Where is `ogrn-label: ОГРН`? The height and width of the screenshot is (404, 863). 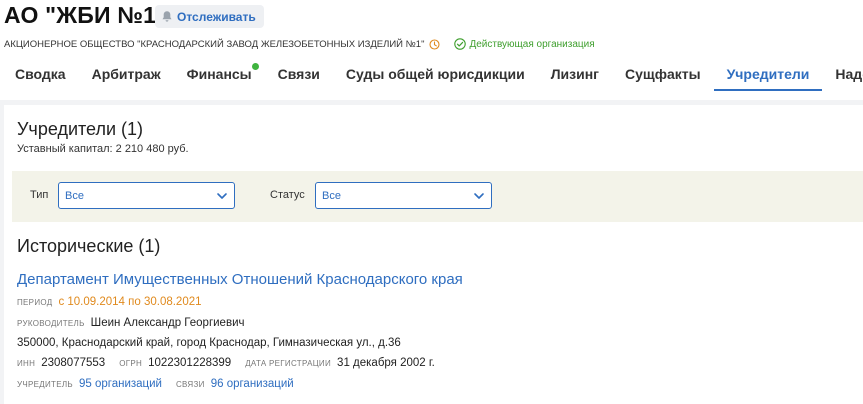 ogrn-label: ОГРН is located at coordinates (131, 363).